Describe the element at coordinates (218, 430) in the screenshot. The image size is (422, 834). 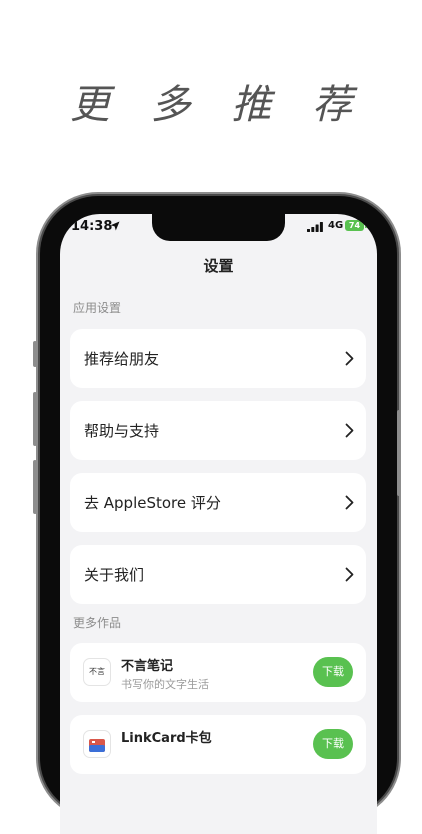
I see `settings-row-help: 帮助与支持` at that location.